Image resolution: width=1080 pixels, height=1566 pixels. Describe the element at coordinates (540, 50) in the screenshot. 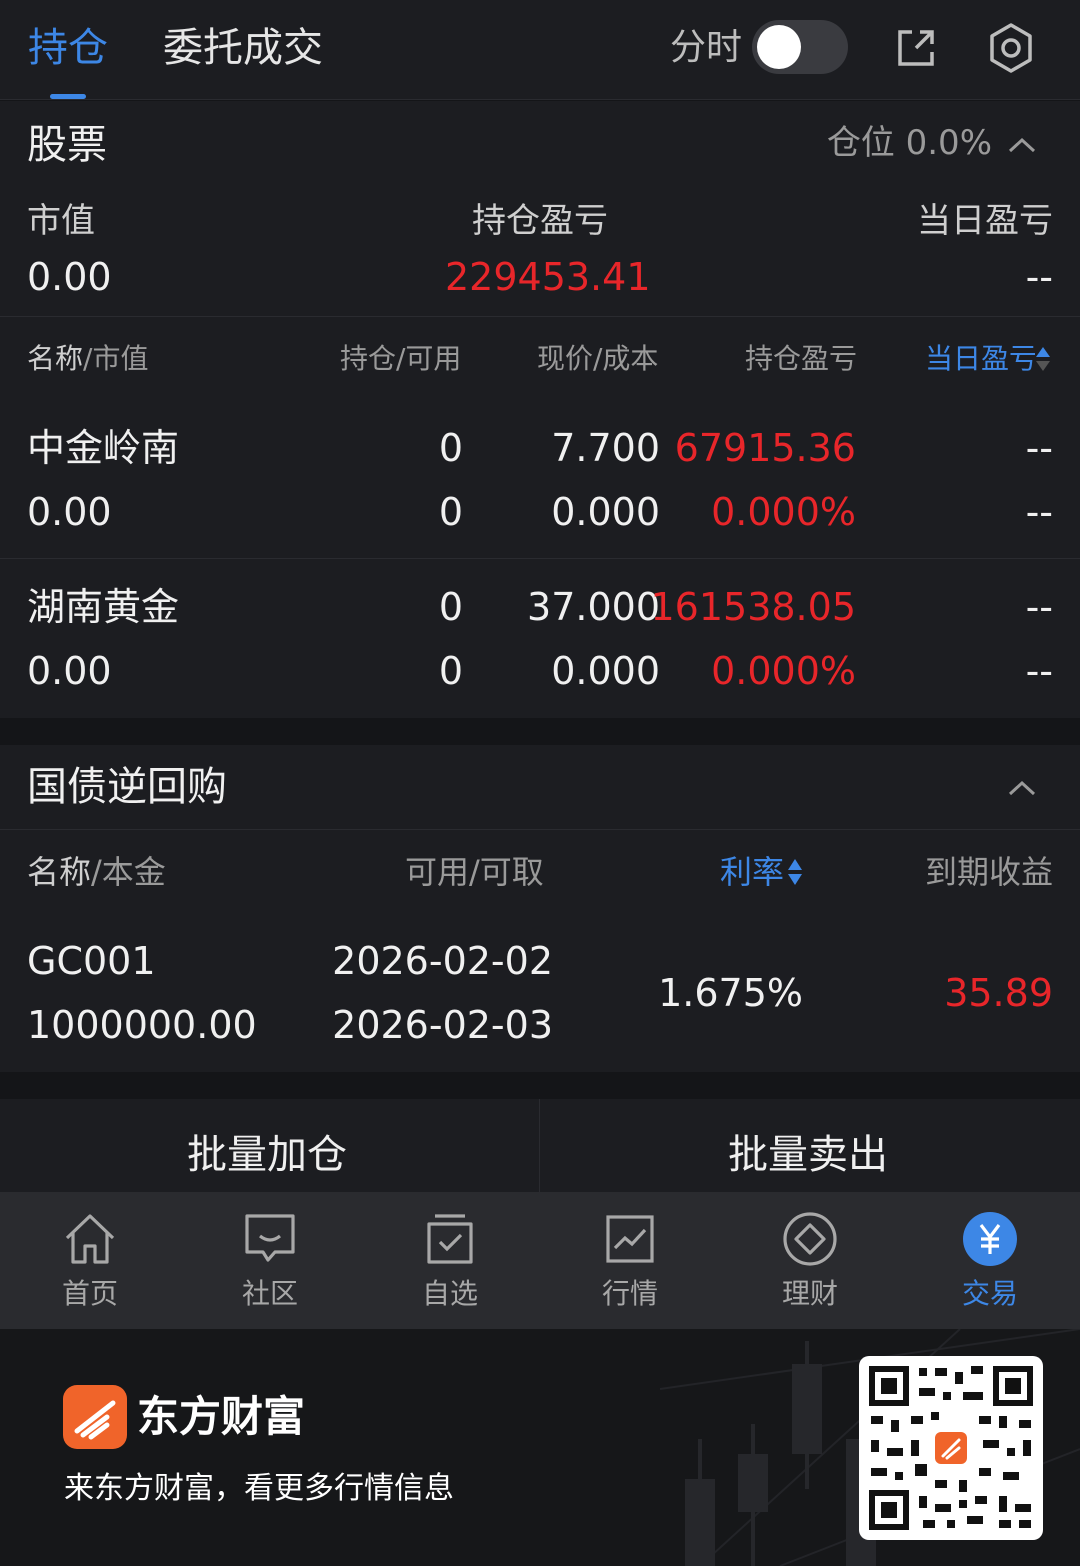

I see `top-bar: 持仓 委托成交 分时` at that location.